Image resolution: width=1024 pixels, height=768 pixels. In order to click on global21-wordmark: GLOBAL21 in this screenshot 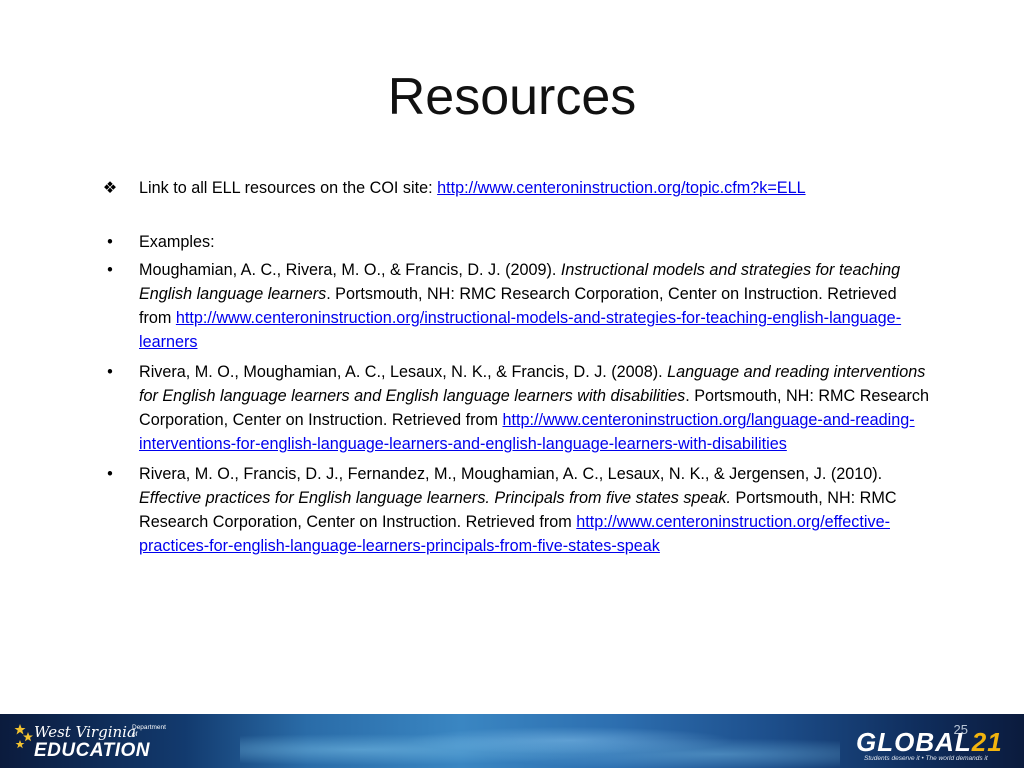, I will do `click(929, 742)`.